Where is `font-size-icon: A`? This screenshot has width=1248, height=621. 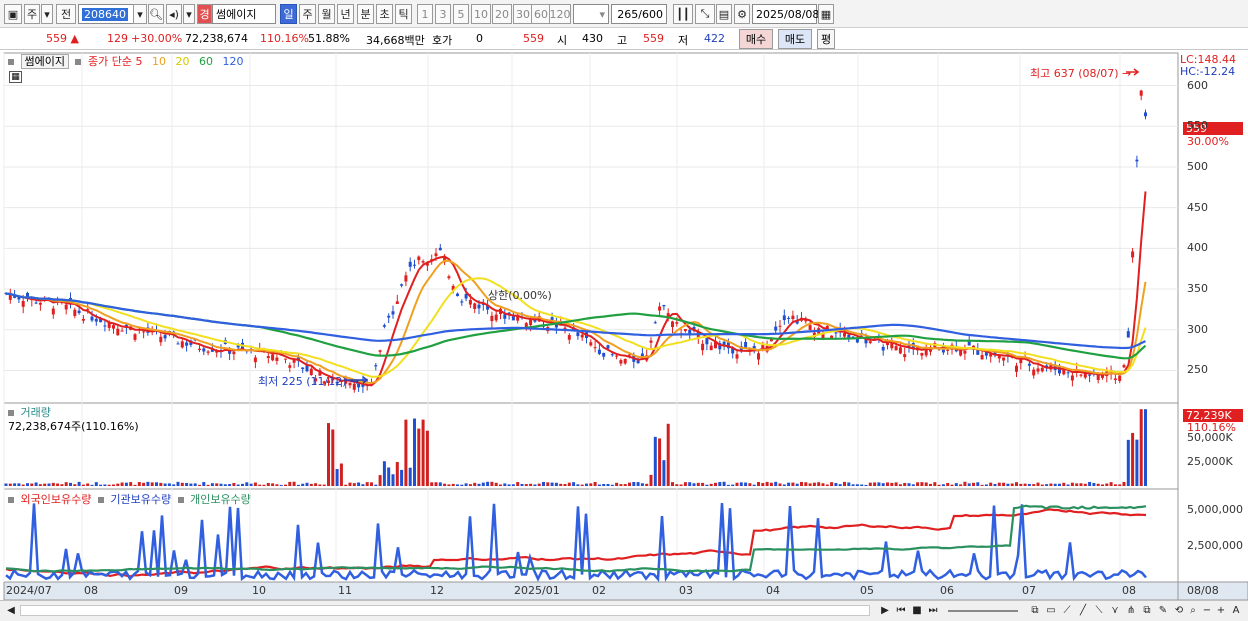 font-size-icon: A is located at coordinates (1236, 610).